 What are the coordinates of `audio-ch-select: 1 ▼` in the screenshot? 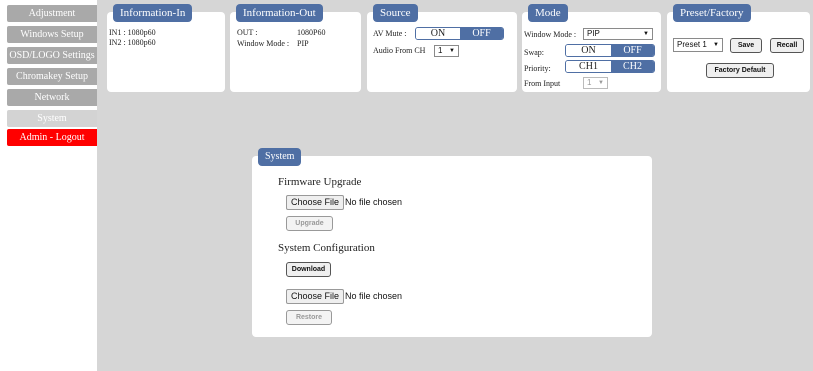 It's located at (446, 51).